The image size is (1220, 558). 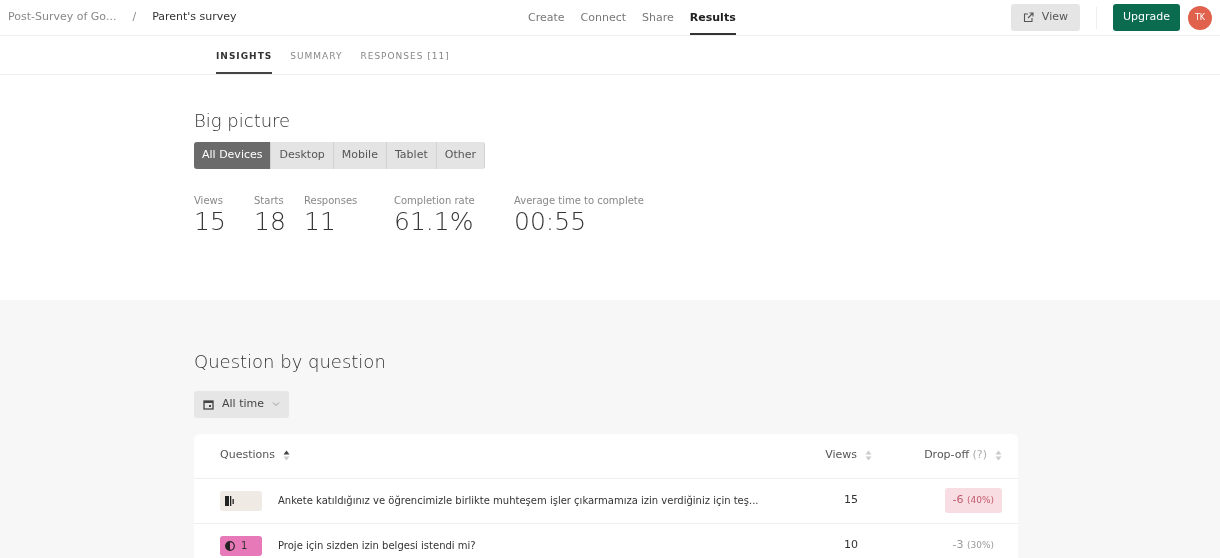 What do you see at coordinates (1028, 17) in the screenshot?
I see `external-link-icon` at bounding box center [1028, 17].